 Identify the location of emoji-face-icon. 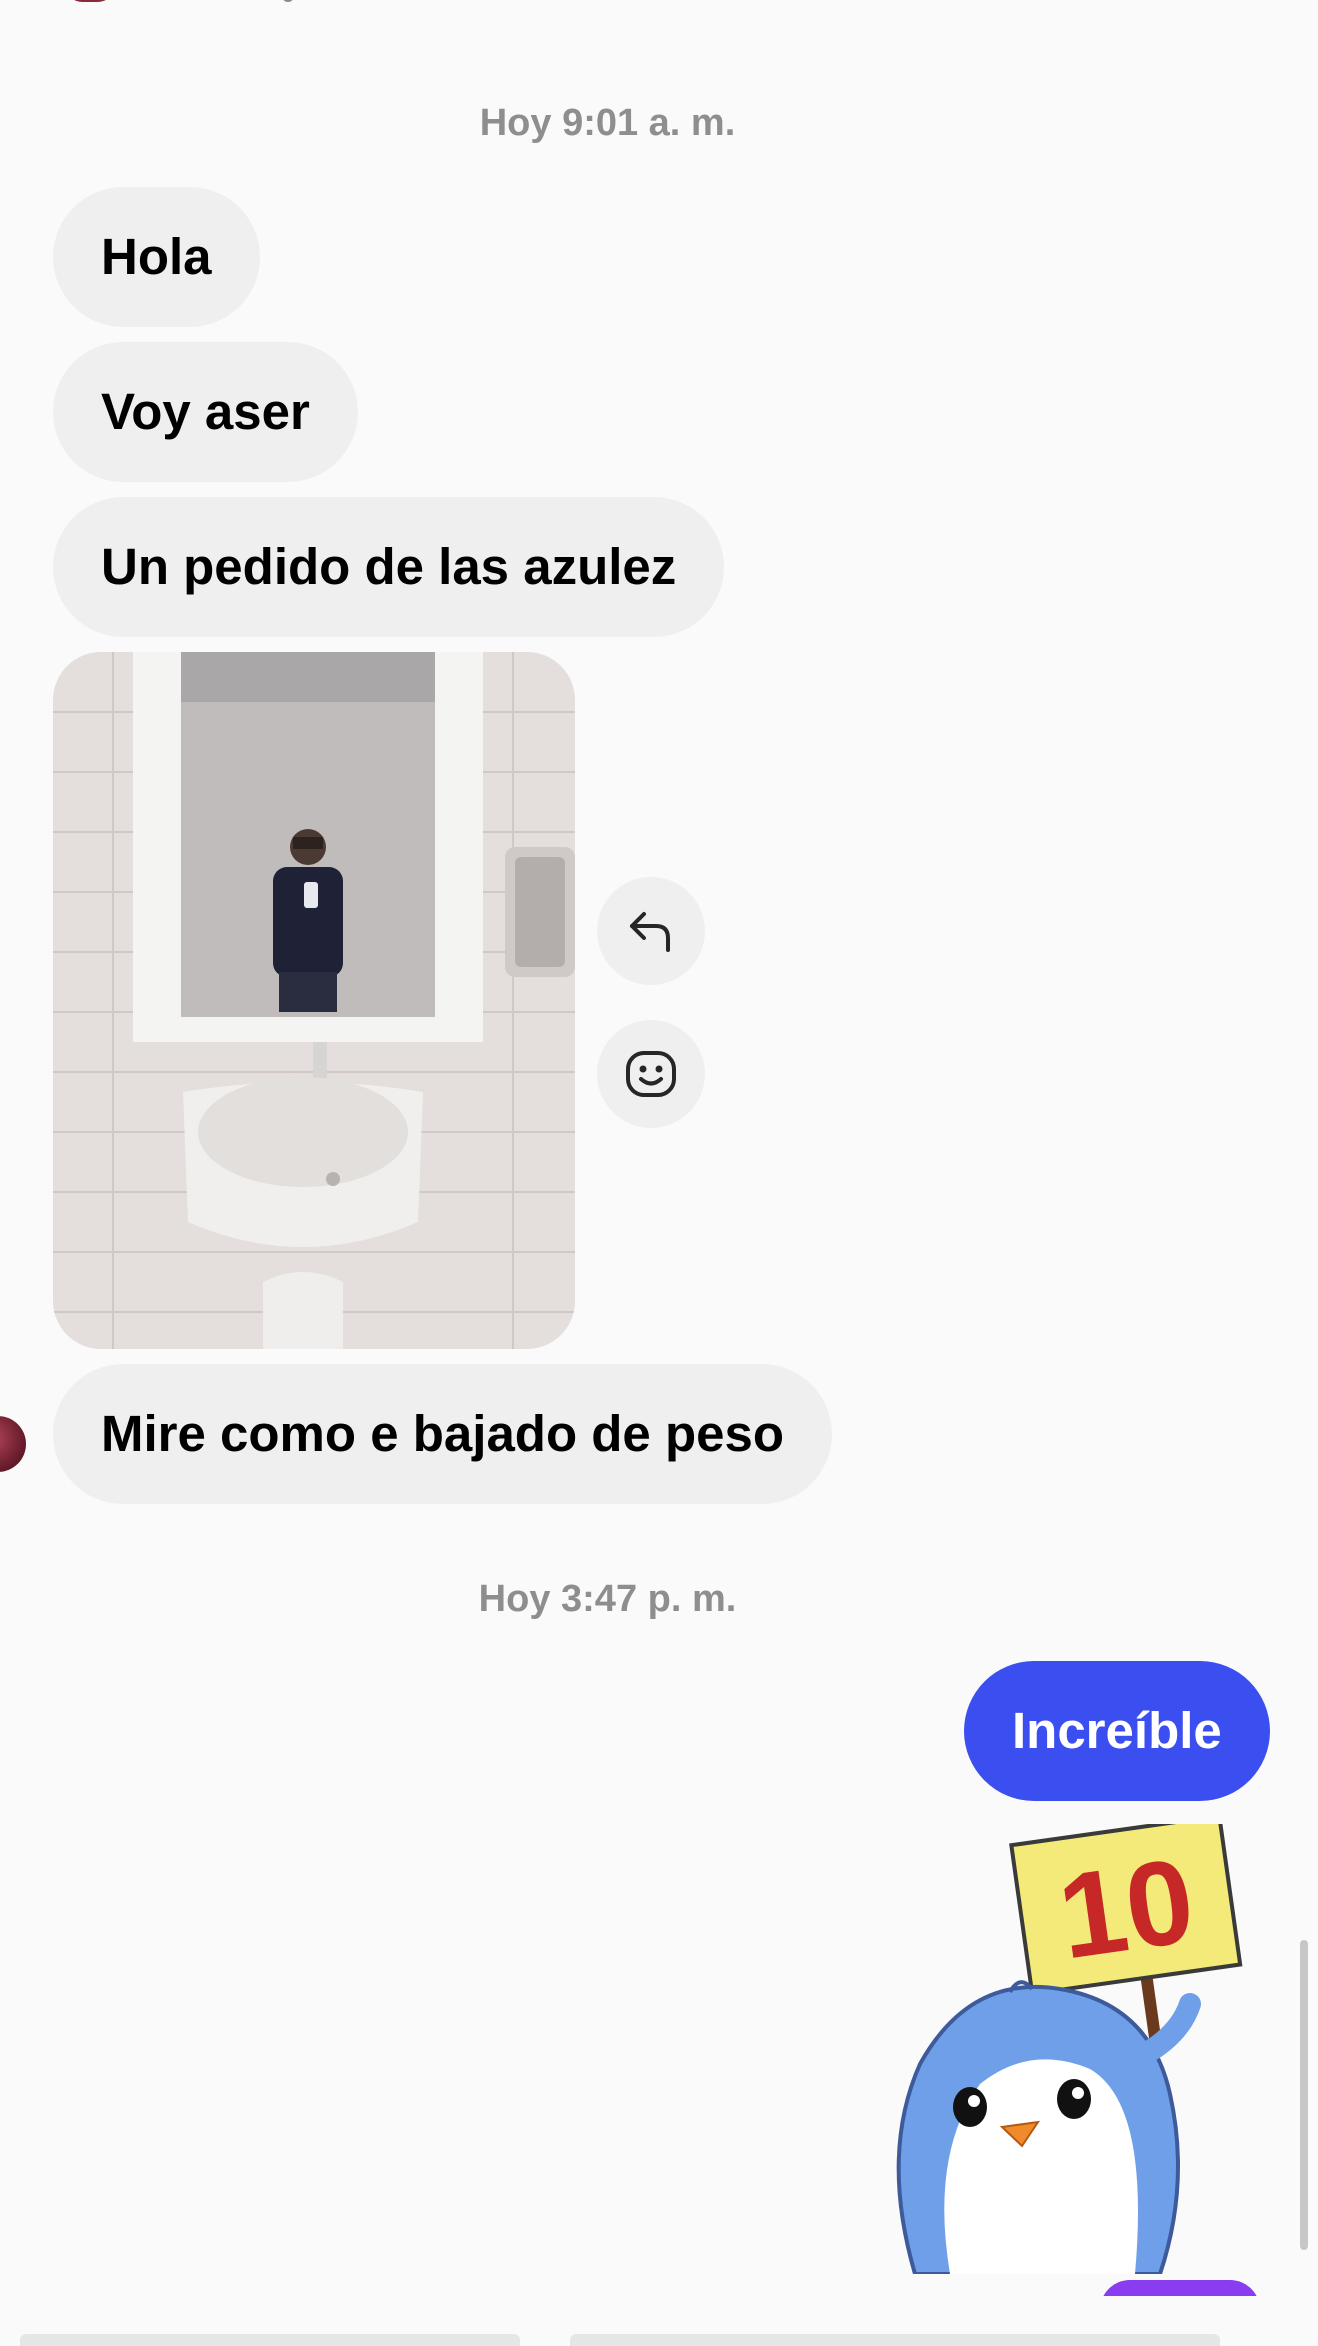
(651, 1074).